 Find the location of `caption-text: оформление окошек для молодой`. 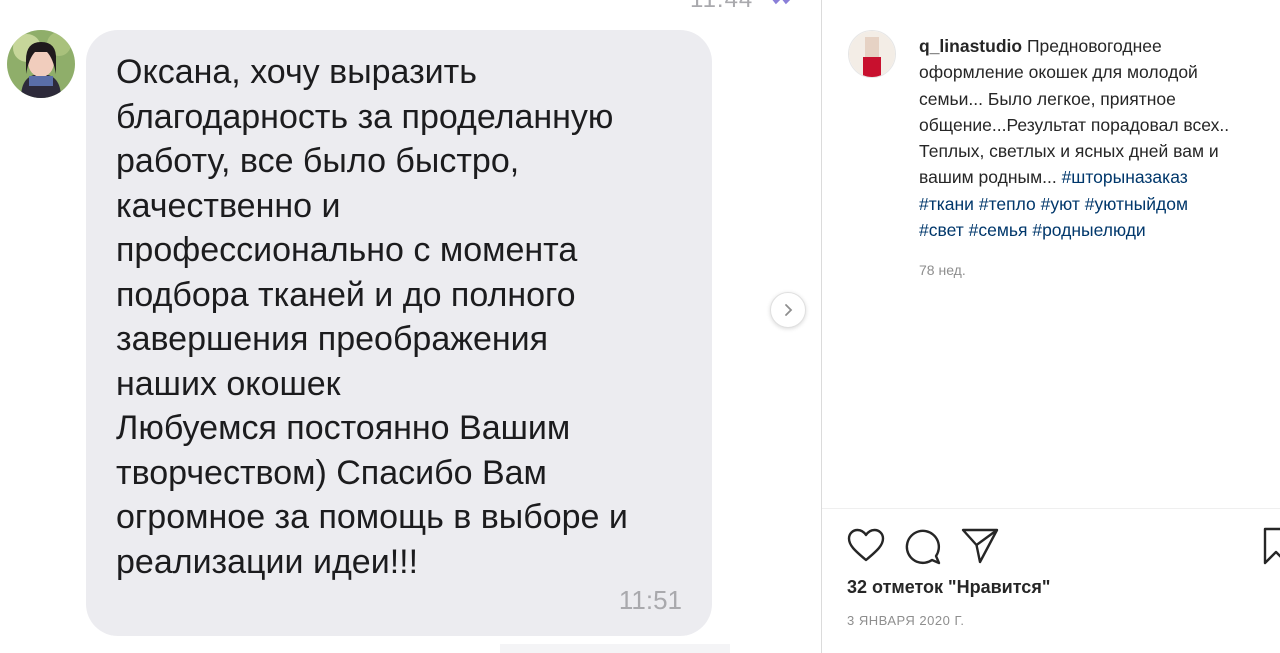

caption-text: оформление окошек для молодой is located at coordinates (1058, 72).